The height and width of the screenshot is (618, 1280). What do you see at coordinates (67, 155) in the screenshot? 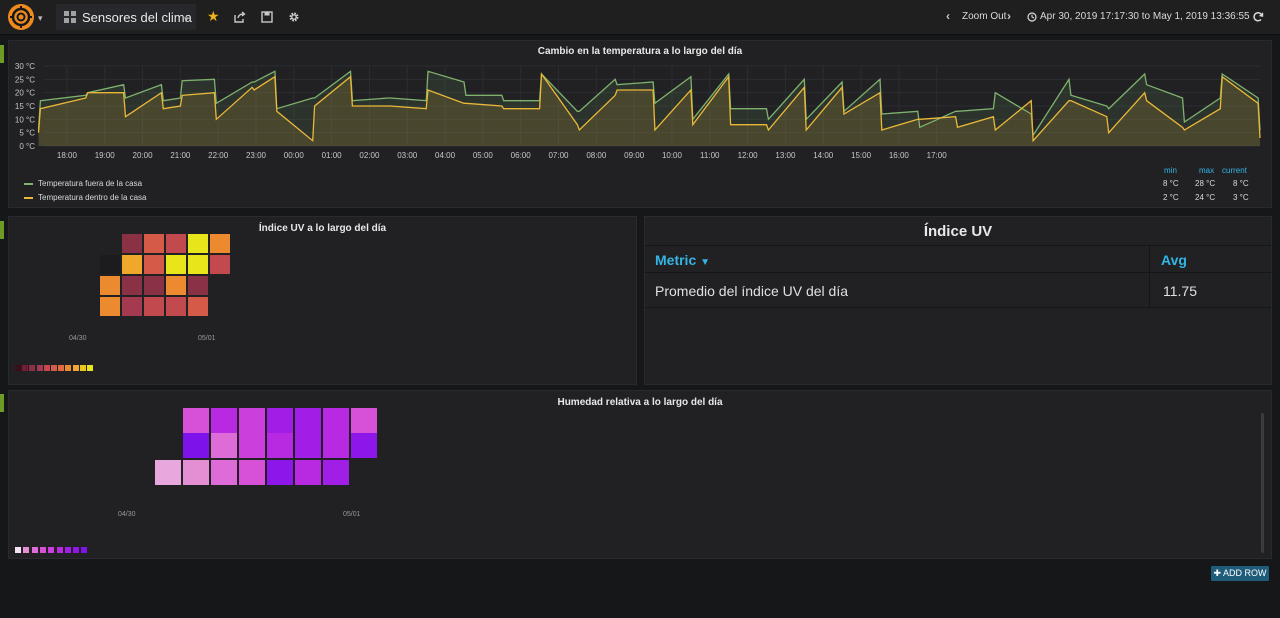
I see `x-tick-label: 18:00` at bounding box center [67, 155].